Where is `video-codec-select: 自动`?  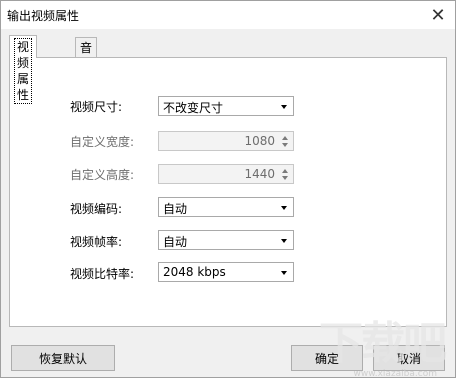
video-codec-select: 自动 is located at coordinates (226, 207).